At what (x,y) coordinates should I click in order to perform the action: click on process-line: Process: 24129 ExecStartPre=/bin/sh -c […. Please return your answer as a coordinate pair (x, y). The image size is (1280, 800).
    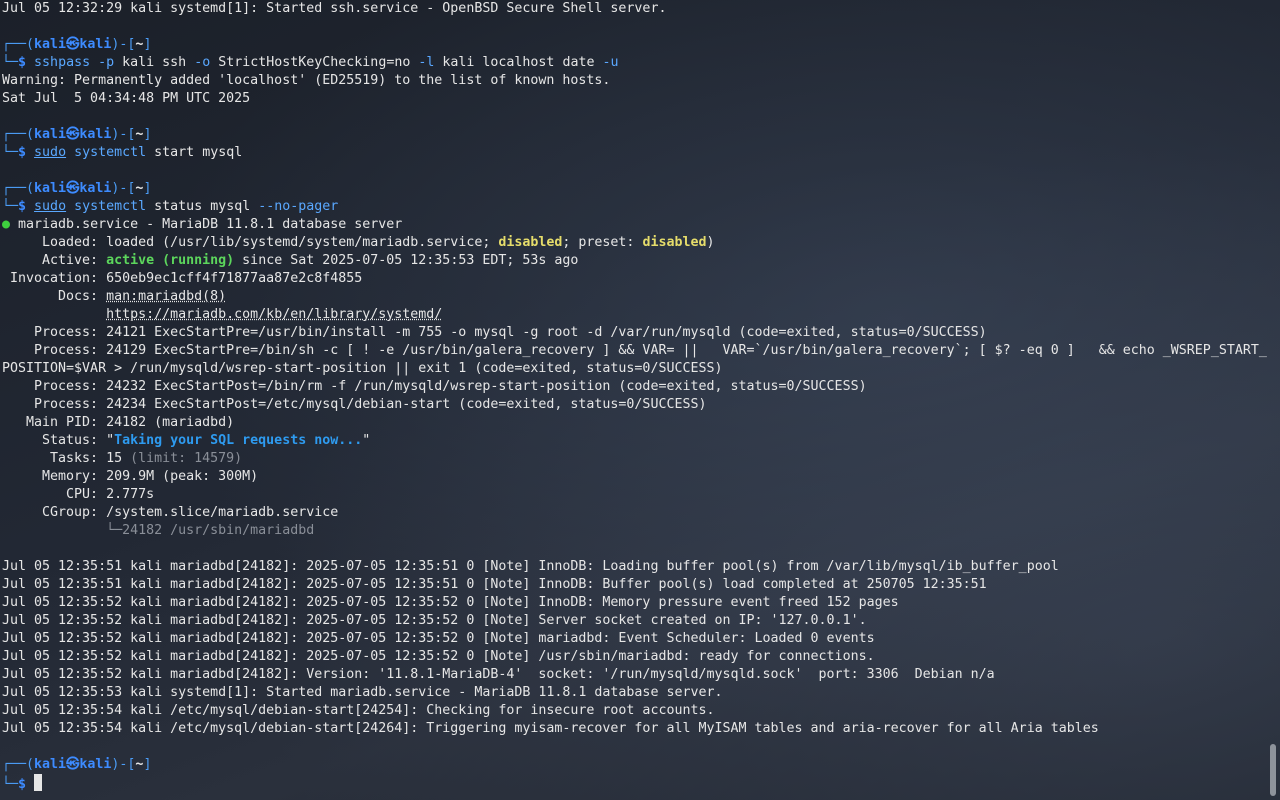
    Looking at the image, I should click on (634, 350).